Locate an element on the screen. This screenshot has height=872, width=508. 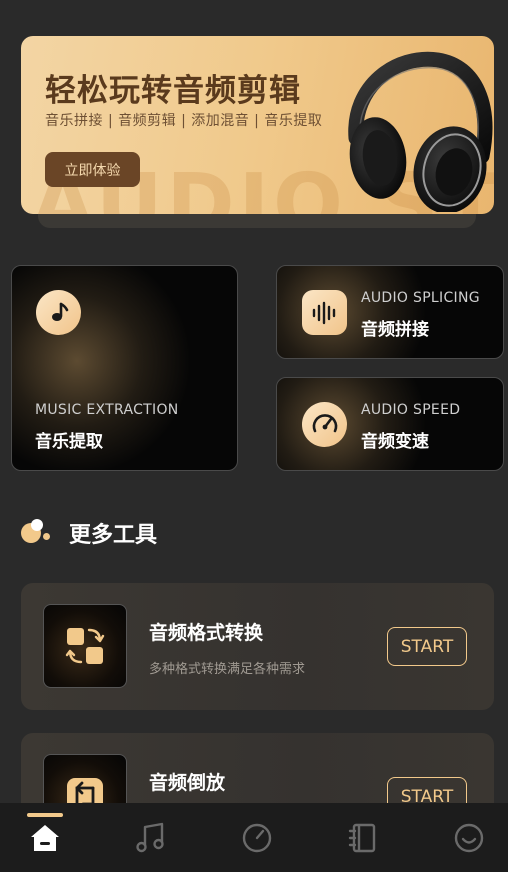
nav-music is located at coordinates (151, 837).